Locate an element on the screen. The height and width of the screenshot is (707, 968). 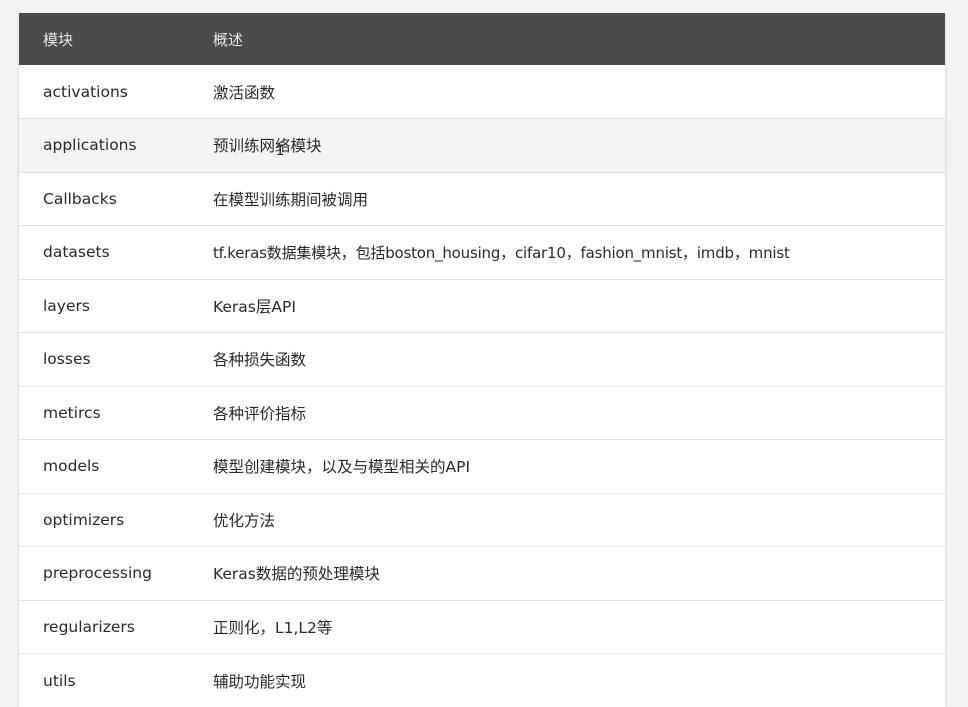
module-description: 优化方法 is located at coordinates (567, 520).